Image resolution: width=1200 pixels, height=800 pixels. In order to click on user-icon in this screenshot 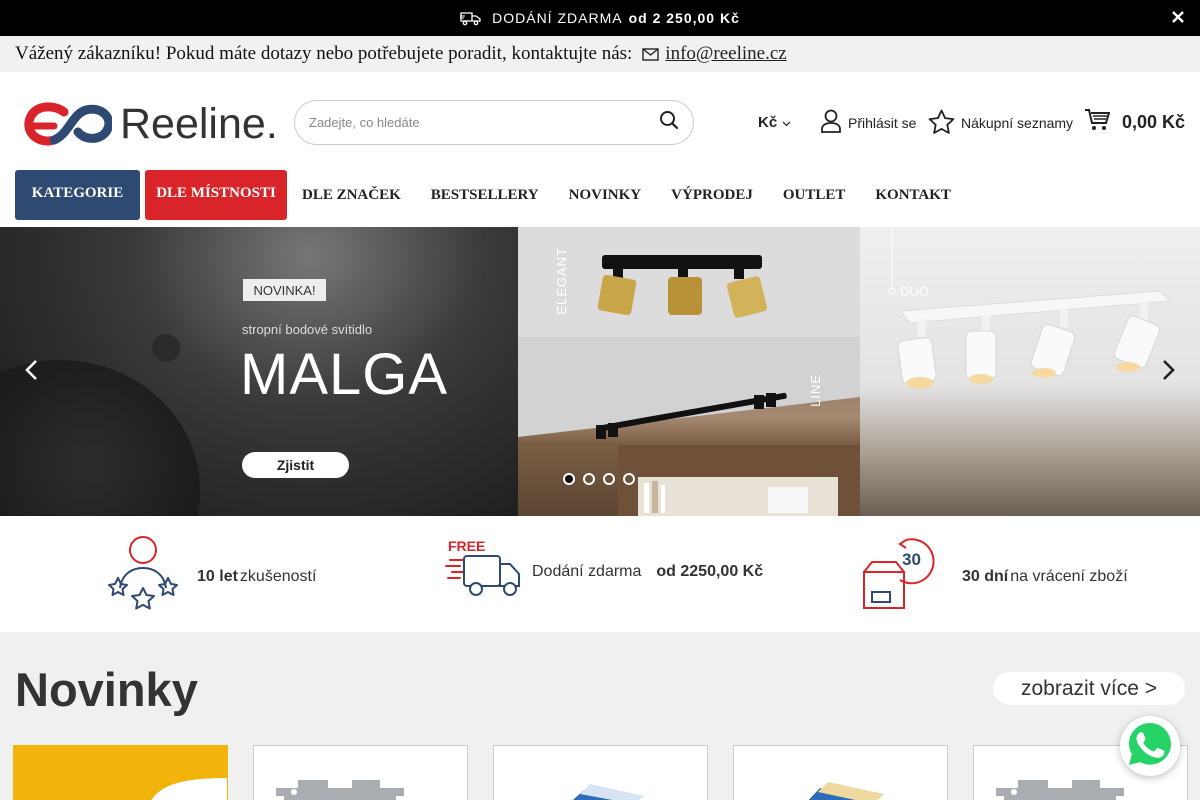, I will do `click(831, 122)`.